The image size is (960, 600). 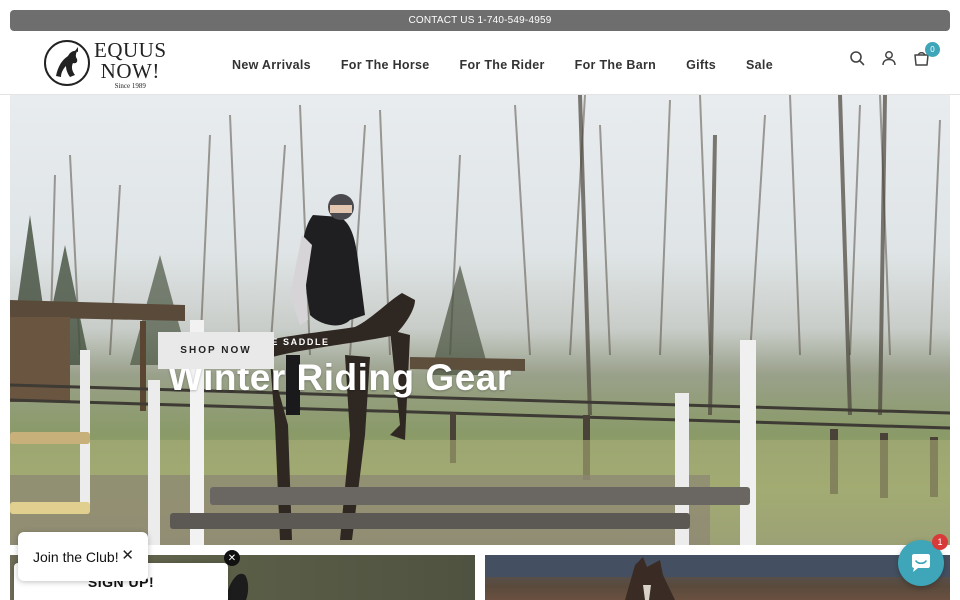 What do you see at coordinates (76, 556) in the screenshot?
I see `join-club-text: Join the Club!` at bounding box center [76, 556].